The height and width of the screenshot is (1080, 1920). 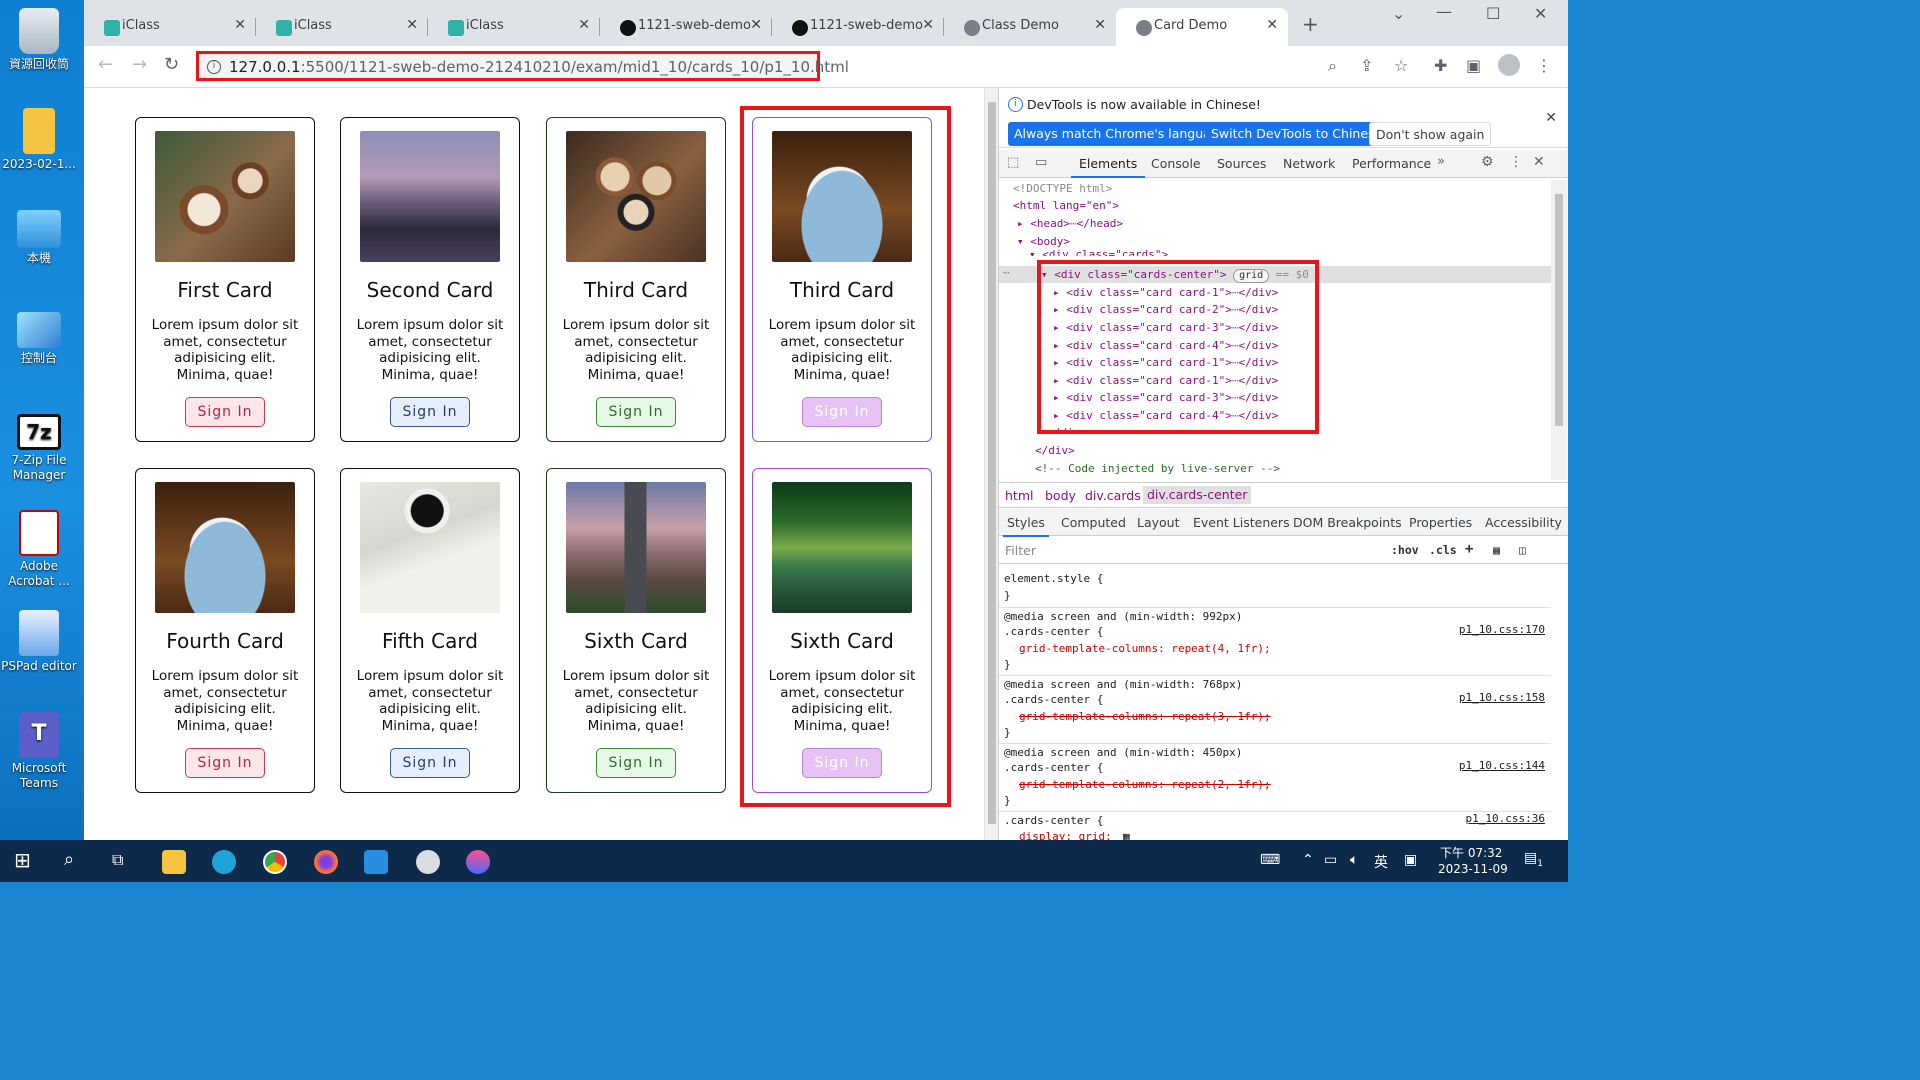 I want to click on recycle-bin-shortcut: 資源回收筒, so click(x=39, y=40).